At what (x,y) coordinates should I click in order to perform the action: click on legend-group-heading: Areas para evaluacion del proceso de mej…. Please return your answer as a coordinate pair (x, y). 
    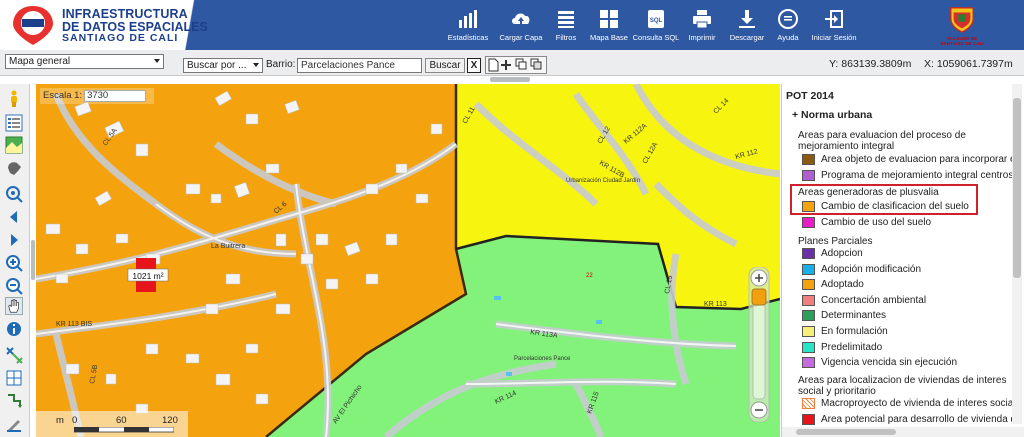
    Looking at the image, I should click on (882, 141).